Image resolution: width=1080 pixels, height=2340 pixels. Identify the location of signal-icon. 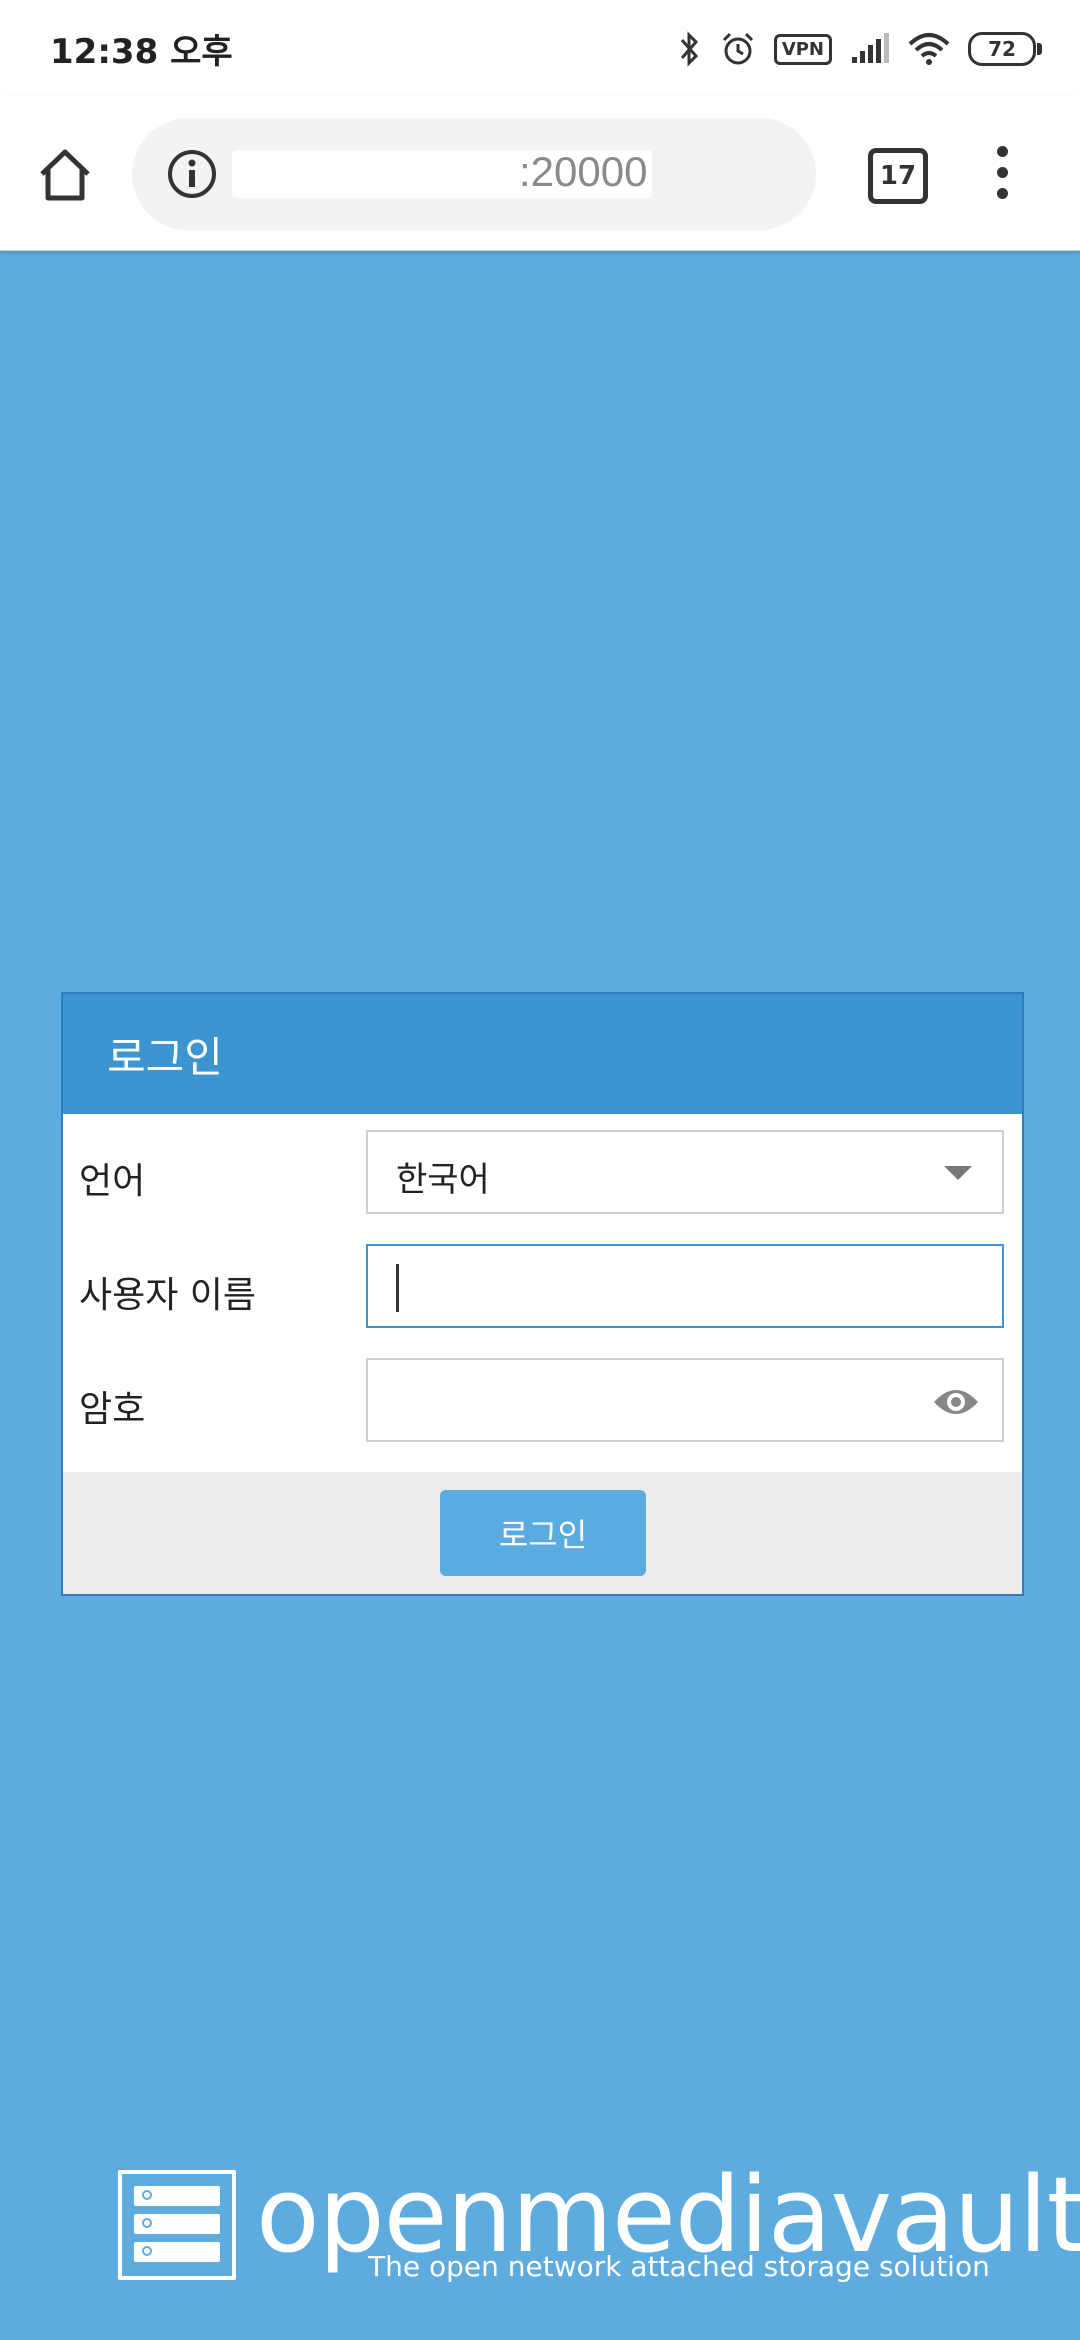
(870, 49).